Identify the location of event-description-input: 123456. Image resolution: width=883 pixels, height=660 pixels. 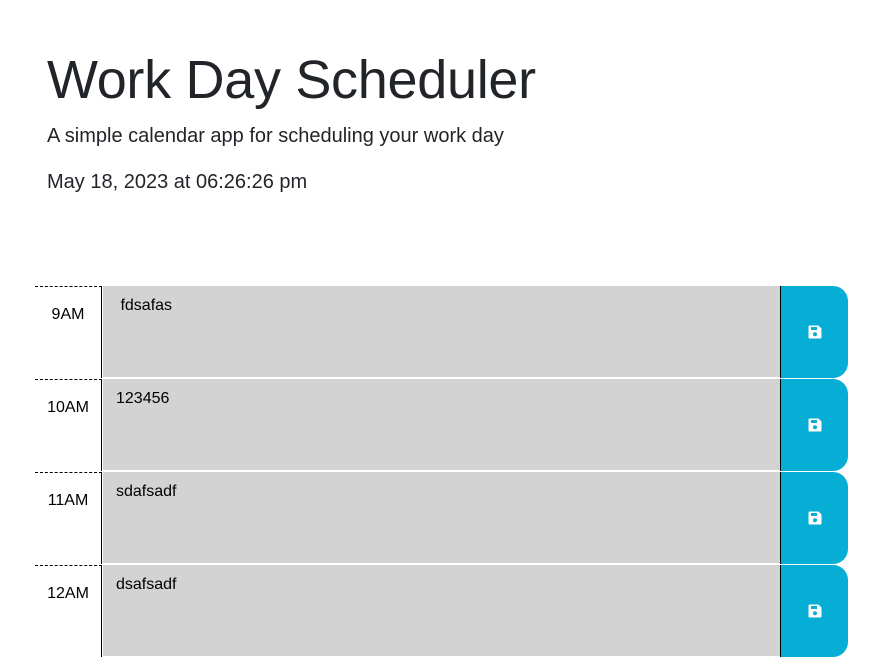
(441, 425).